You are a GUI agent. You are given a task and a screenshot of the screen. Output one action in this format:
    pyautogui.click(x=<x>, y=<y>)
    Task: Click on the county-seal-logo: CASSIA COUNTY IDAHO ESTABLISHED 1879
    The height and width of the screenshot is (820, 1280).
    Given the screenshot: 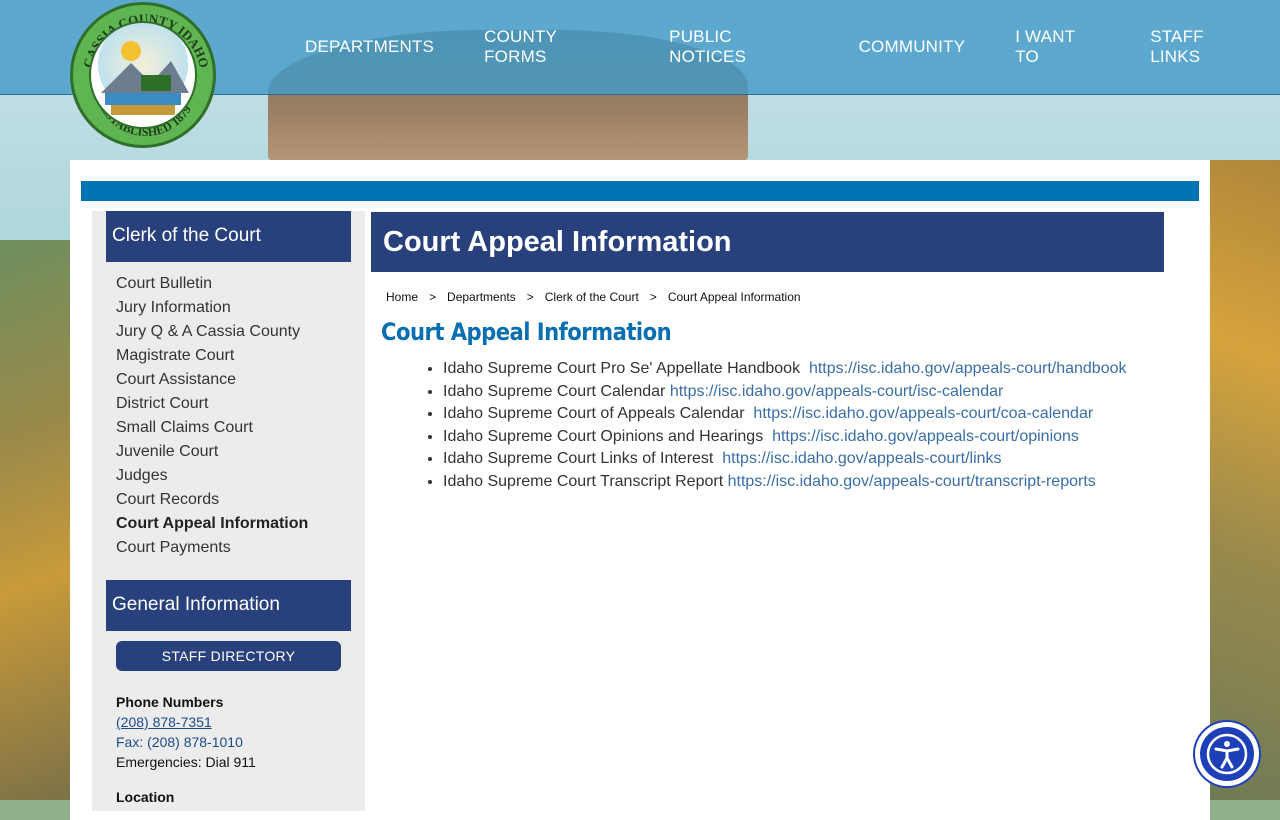 What is the action you would take?
    pyautogui.click(x=143, y=75)
    